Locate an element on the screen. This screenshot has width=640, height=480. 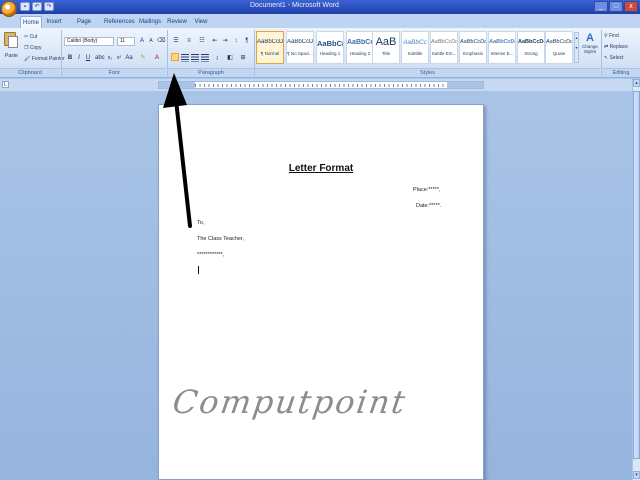
subscript-button: x₂ is located at coordinates (110, 58).